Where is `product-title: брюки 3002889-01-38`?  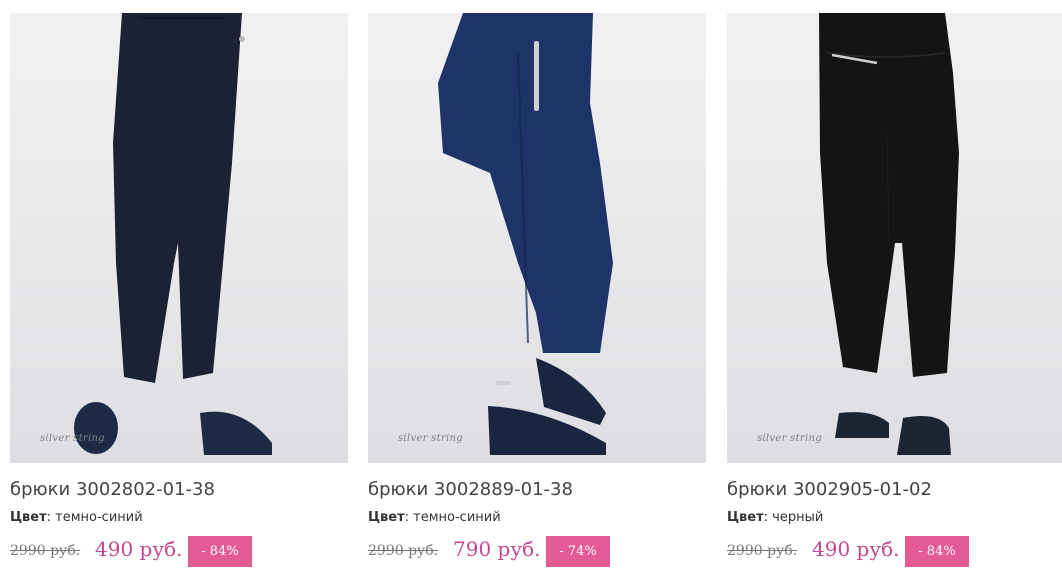 product-title: брюки 3002889-01-38 is located at coordinates (537, 491).